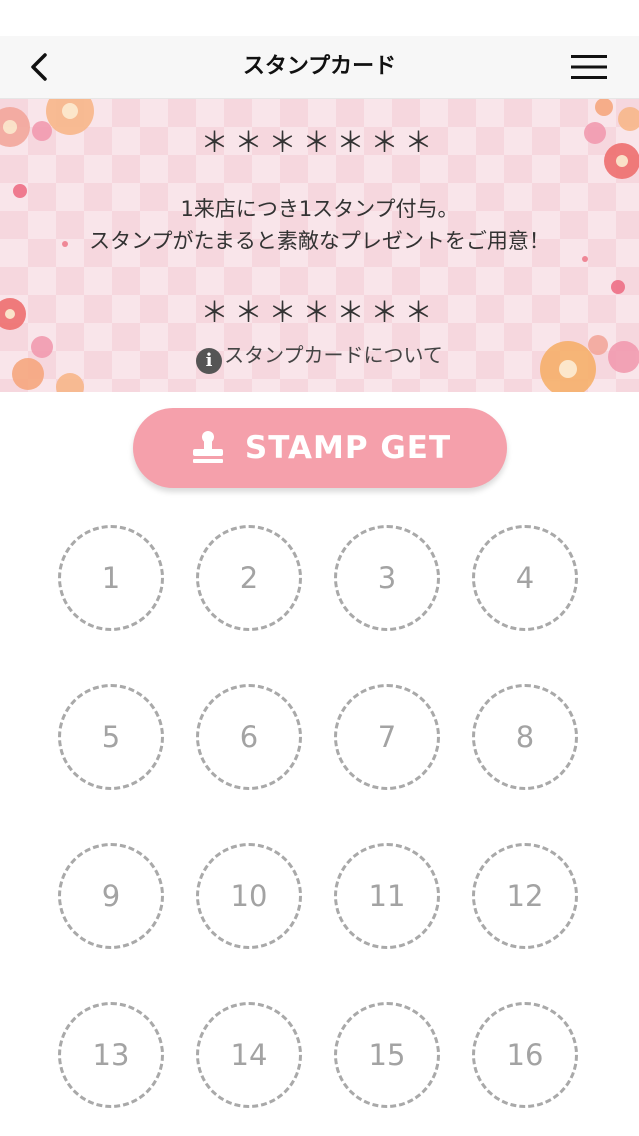  I want to click on stamp-slot: 10, so click(249, 896).